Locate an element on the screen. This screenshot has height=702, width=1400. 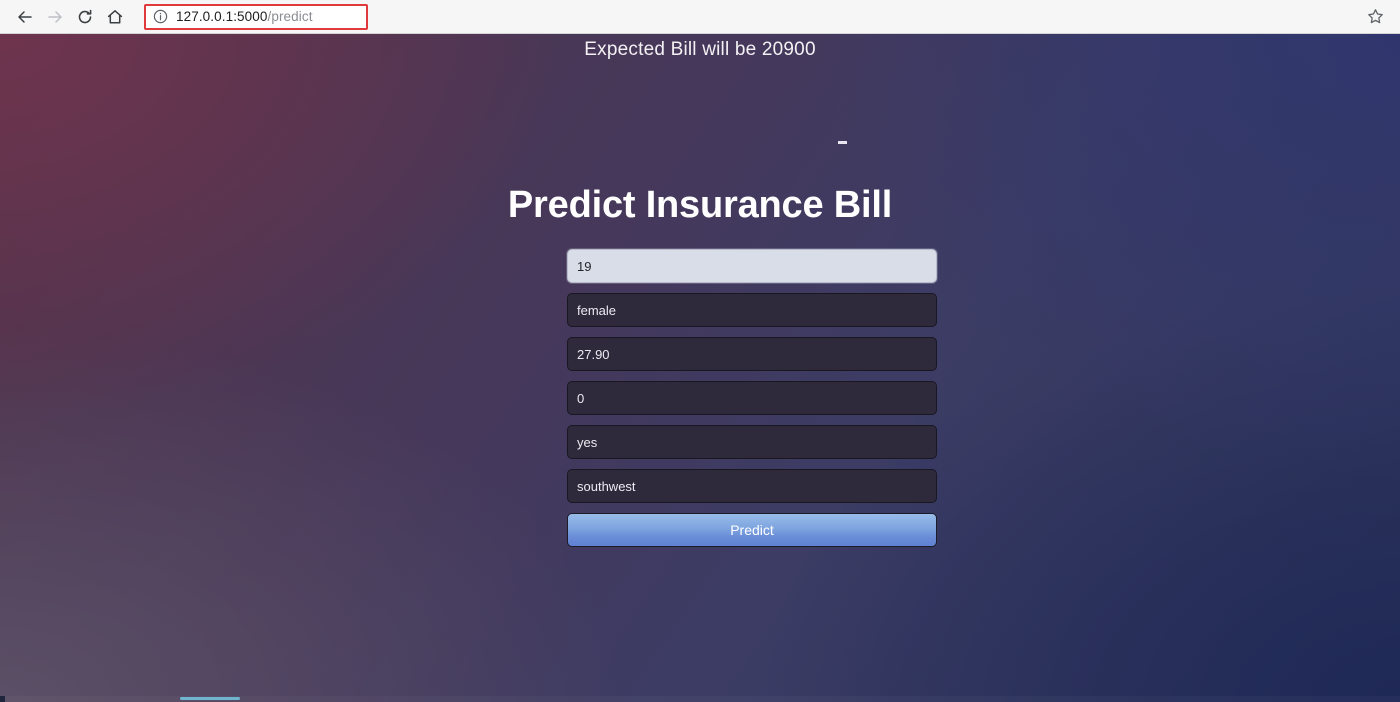
scrollbar-corner is located at coordinates (2, 699).